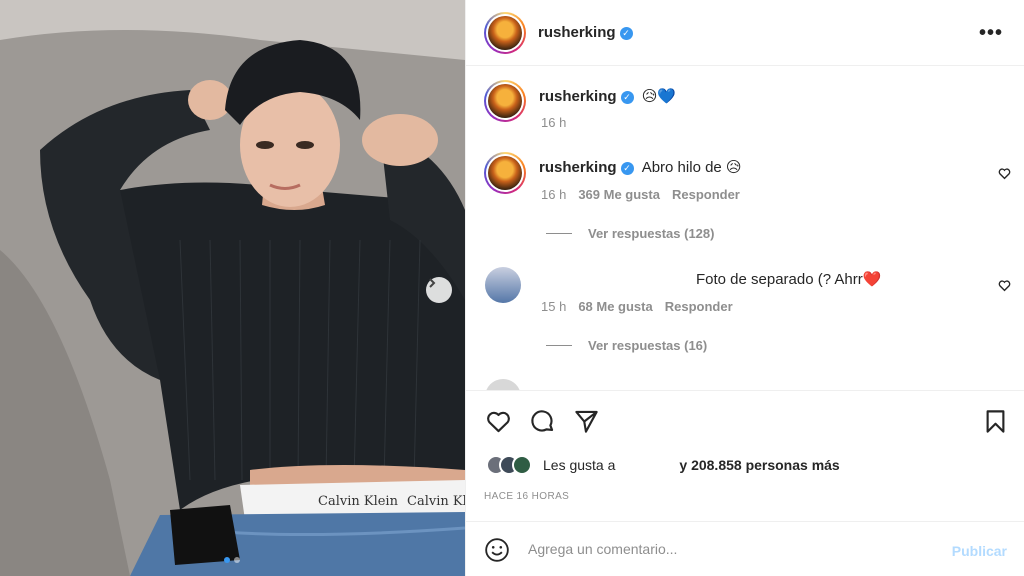  I want to click on comment-1-meta: 16 h 369 Me gusta Responder, so click(640, 194).